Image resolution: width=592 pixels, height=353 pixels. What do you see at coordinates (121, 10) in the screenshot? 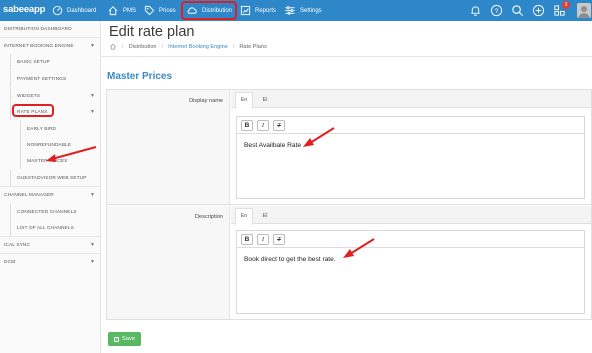
I see `nav-pms: PMS` at bounding box center [121, 10].